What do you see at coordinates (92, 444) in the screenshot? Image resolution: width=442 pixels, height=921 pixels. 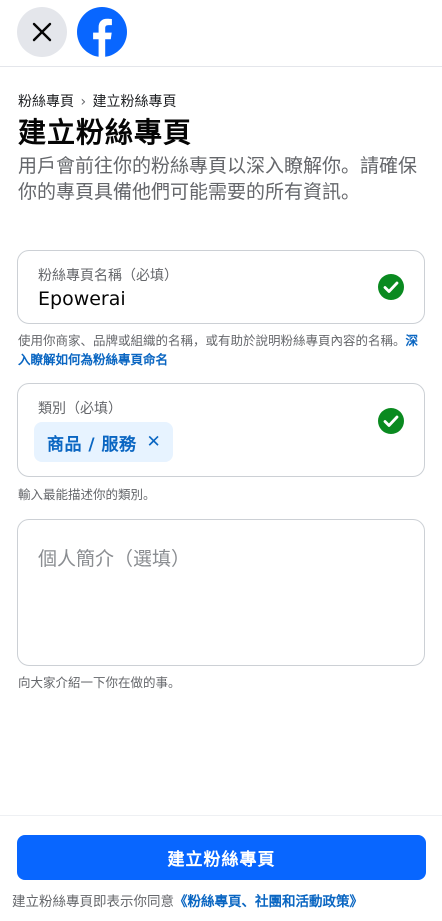 I see `category-chip-label: 商品 / 服務` at bounding box center [92, 444].